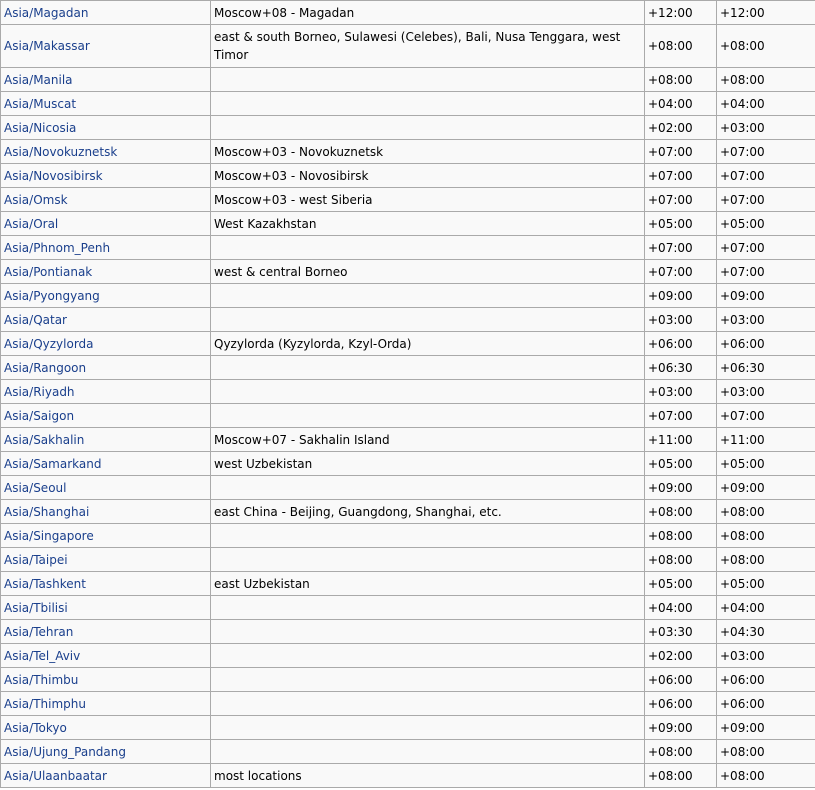  What do you see at coordinates (105, 511) in the screenshot?
I see `tz-name-cell: Asia/Shanghai` at bounding box center [105, 511].